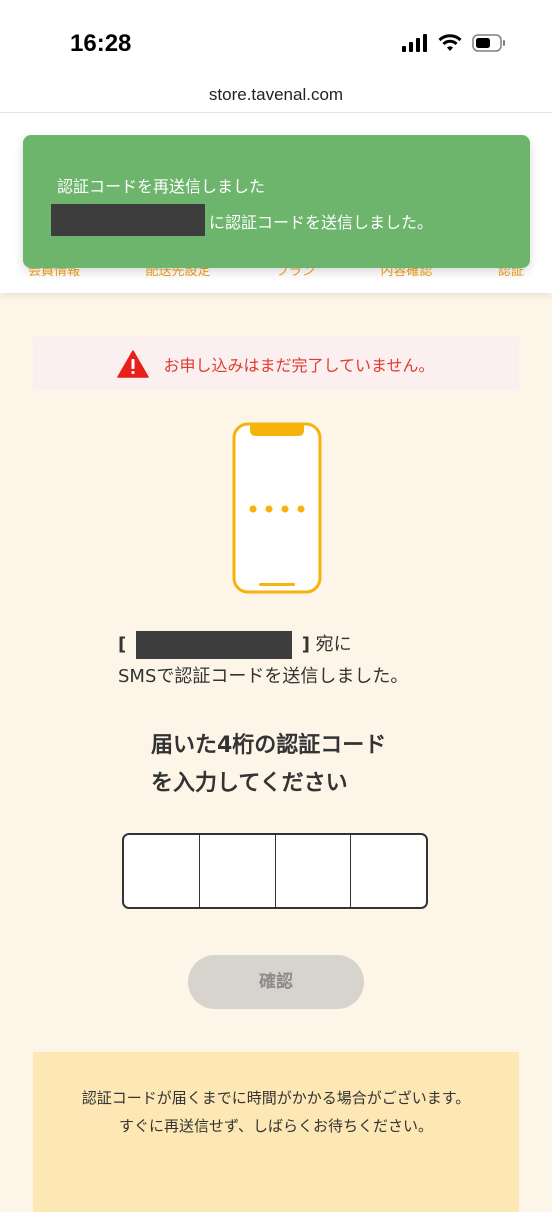 This screenshot has height=1212, width=552. I want to click on url-bar: store.tavenal.com, so click(276, 96).